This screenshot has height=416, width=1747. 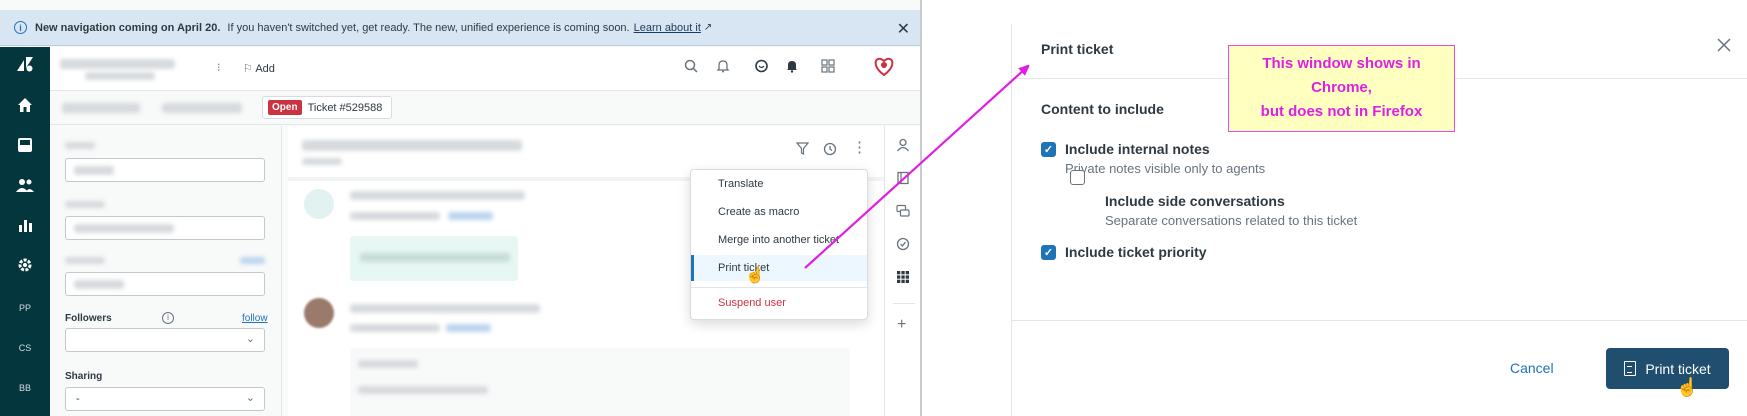 What do you see at coordinates (25, 147) in the screenshot?
I see `views-icon` at bounding box center [25, 147].